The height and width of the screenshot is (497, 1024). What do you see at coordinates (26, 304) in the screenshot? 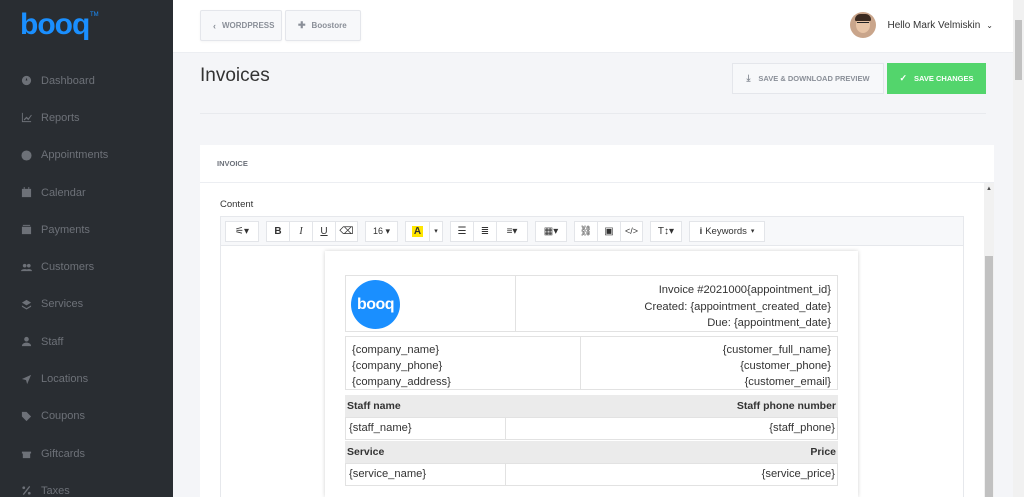
I see `layers-icon` at bounding box center [26, 304].